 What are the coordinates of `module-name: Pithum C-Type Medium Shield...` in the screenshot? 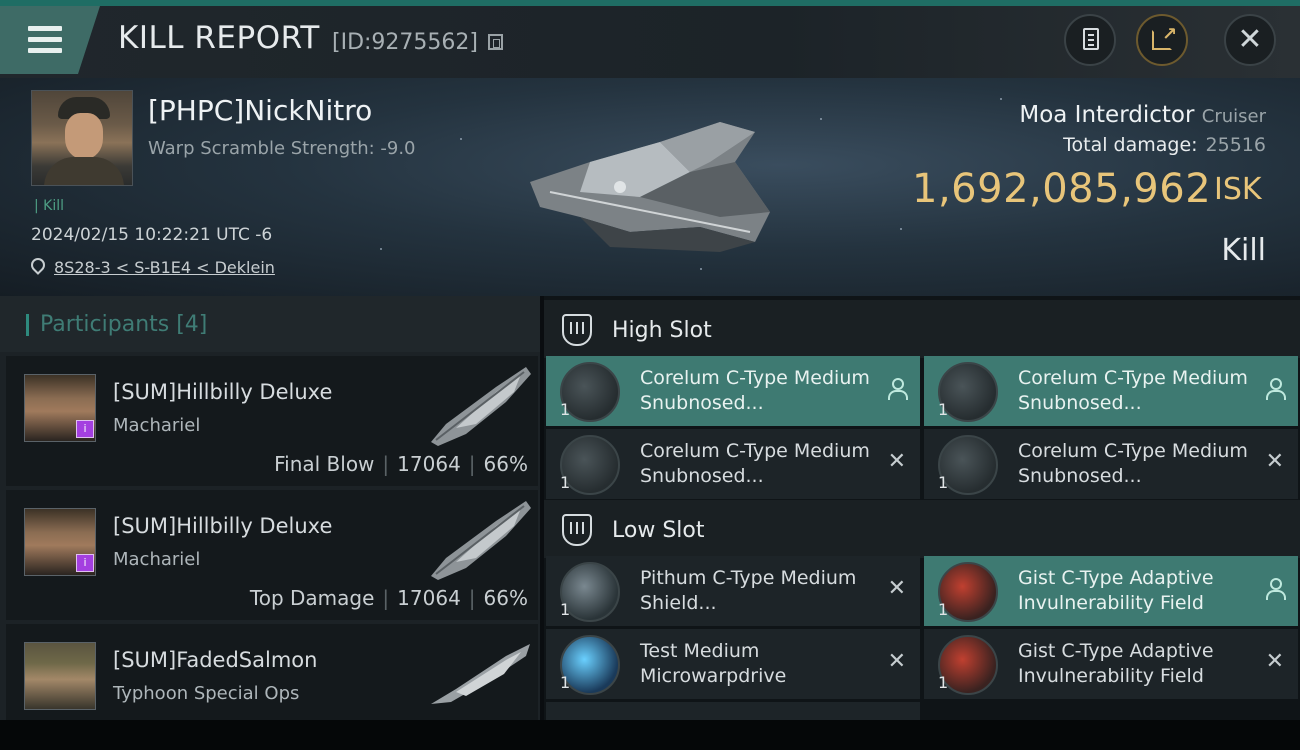 It's located at (748, 590).